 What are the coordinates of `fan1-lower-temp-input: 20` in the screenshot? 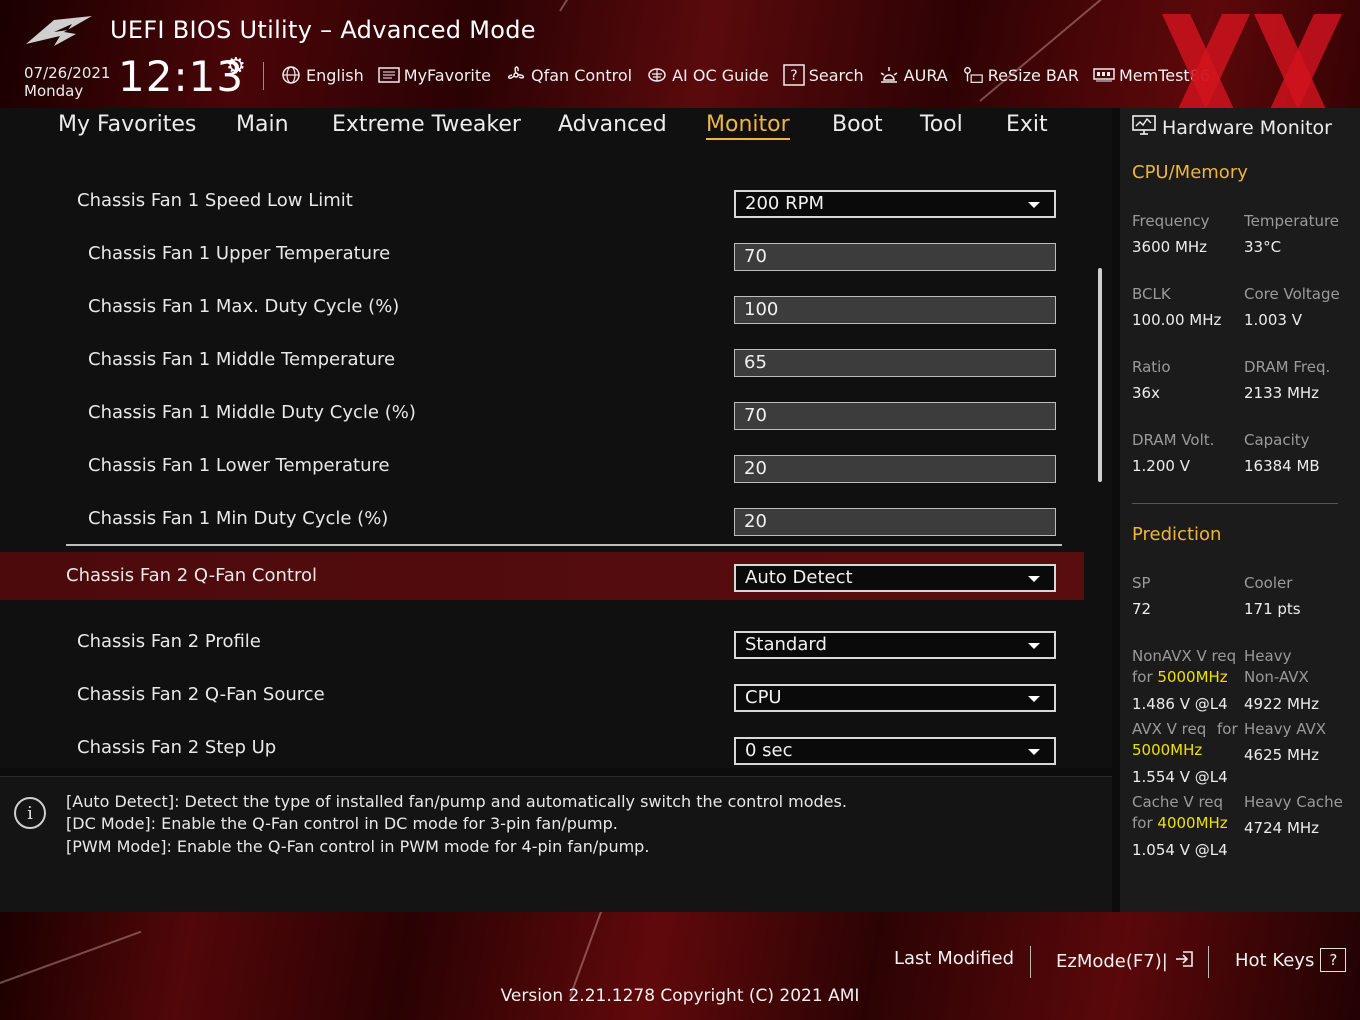 It's located at (895, 469).